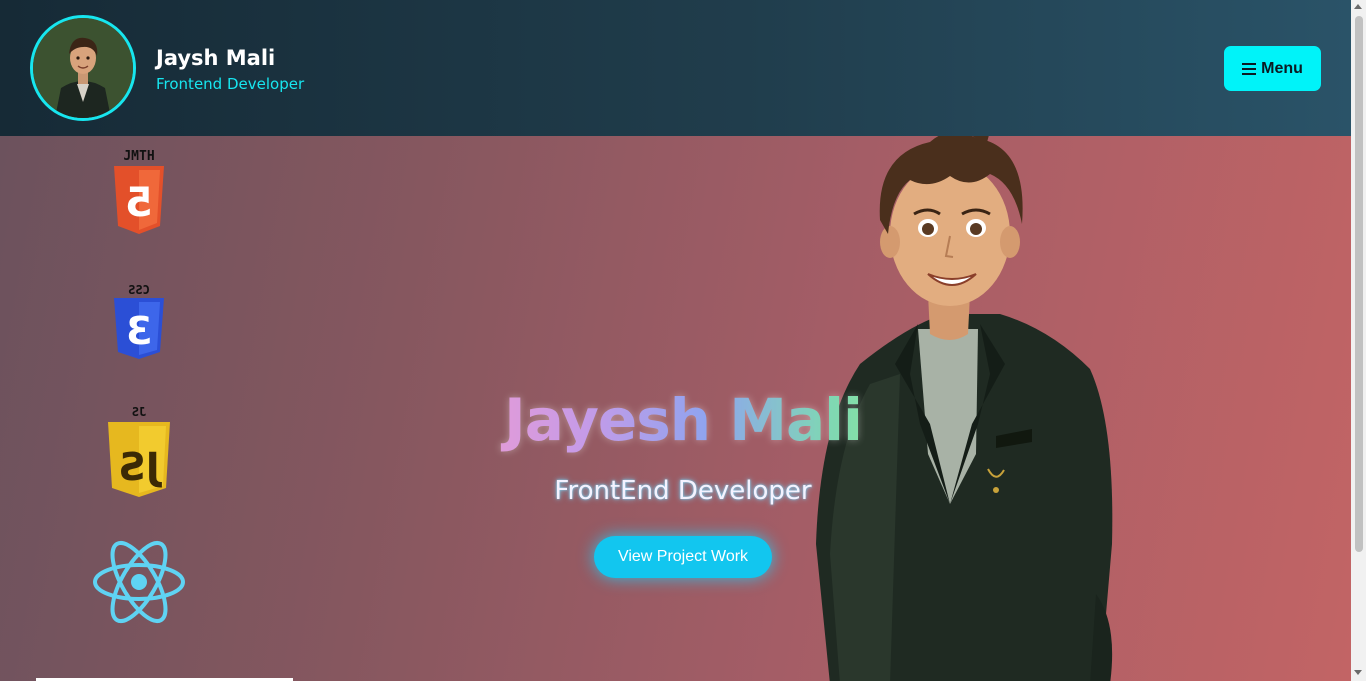 The width and height of the screenshot is (1366, 681). I want to click on css3-label: CSS, so click(139, 290).